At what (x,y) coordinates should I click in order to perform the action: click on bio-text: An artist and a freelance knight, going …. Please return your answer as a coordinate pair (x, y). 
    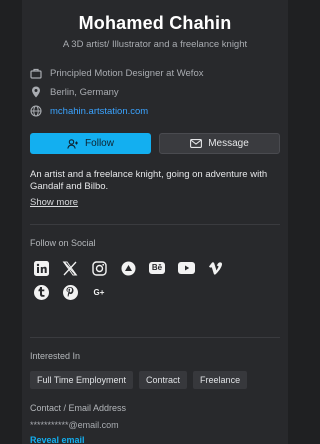
    Looking at the image, I should click on (149, 180).